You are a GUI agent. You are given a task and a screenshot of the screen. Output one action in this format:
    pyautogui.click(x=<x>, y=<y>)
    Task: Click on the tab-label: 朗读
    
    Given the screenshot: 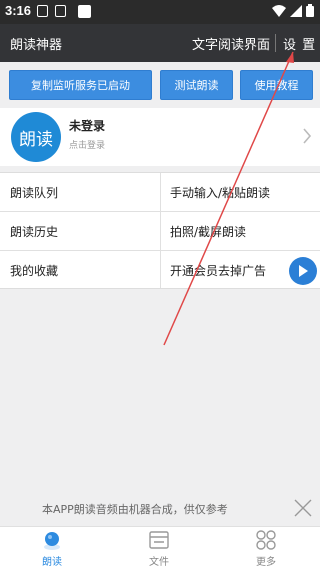 What is the action you would take?
    pyautogui.click(x=52, y=562)
    